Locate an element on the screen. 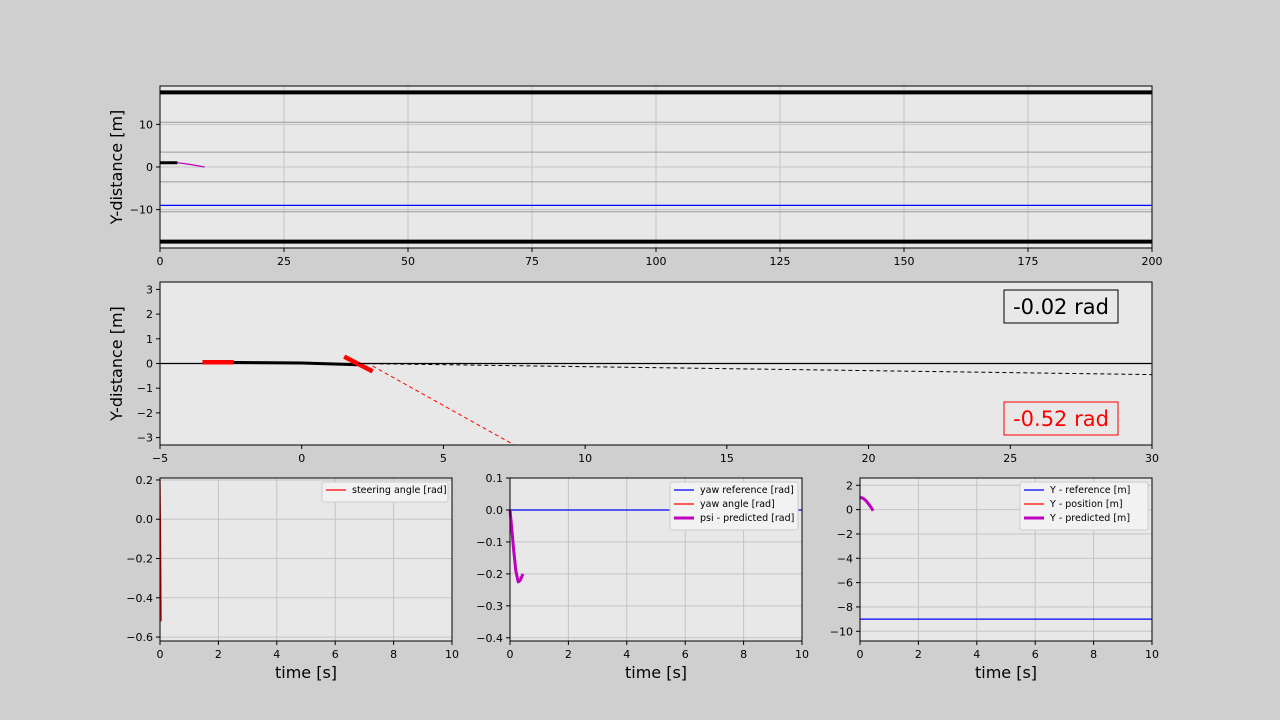 This screenshot has width=1280, height=720. annotation-text: -0.52 rad is located at coordinates (1061, 419).